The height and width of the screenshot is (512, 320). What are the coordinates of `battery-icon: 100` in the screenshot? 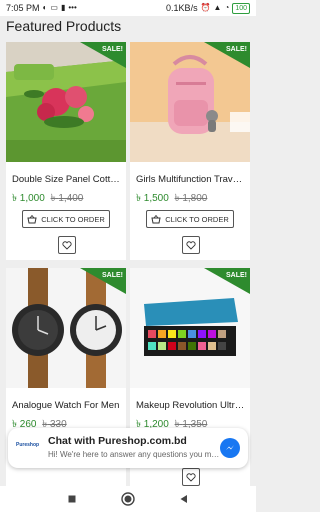 It's located at (241, 8).